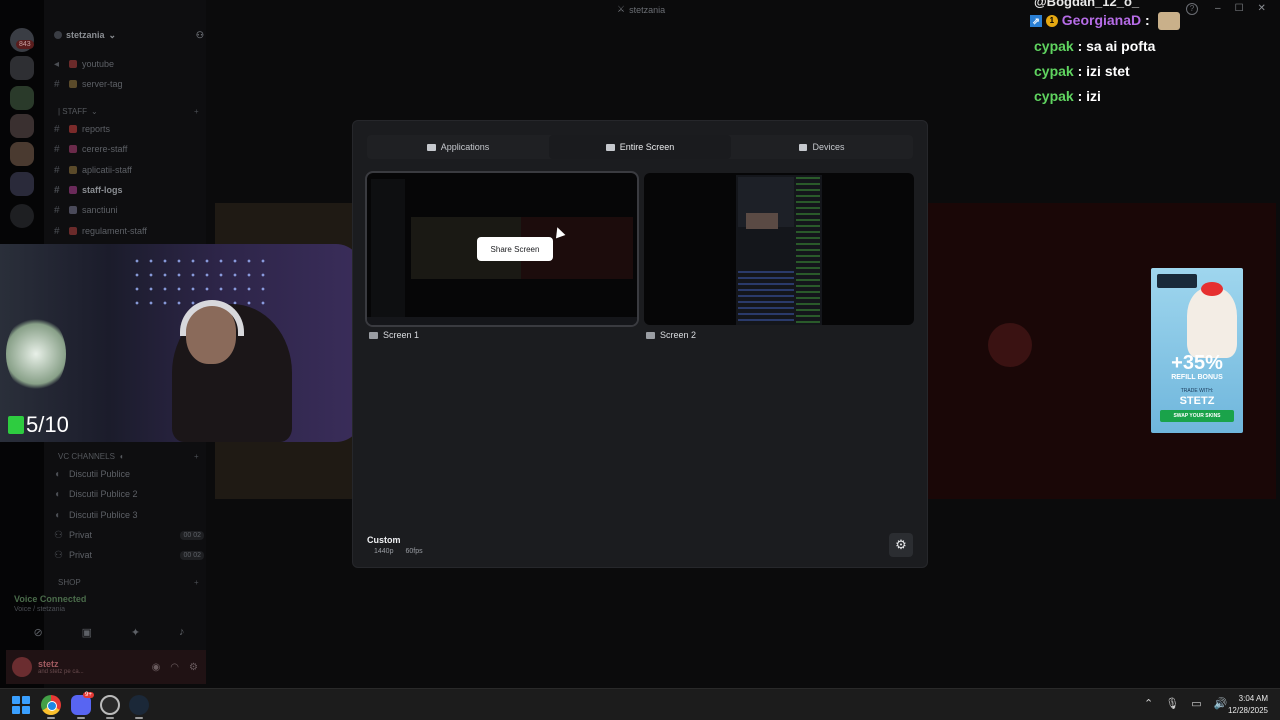 This screenshot has height=720, width=1280. I want to click on tab-entire-screen: Entire Screen, so click(640, 147).